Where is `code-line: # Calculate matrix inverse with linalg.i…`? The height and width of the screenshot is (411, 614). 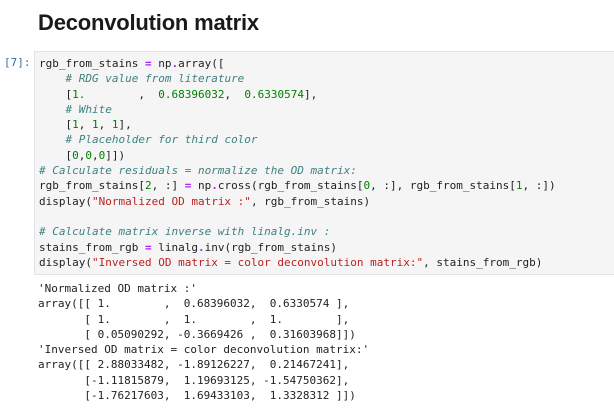
code-line: # Calculate matrix inverse with linalg.i… is located at coordinates (184, 231).